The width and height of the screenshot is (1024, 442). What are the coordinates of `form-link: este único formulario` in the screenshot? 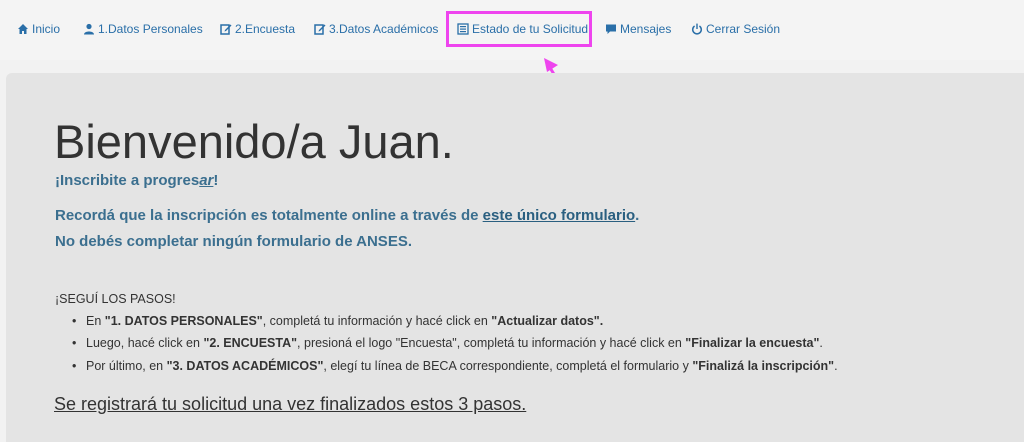 It's located at (559, 215).